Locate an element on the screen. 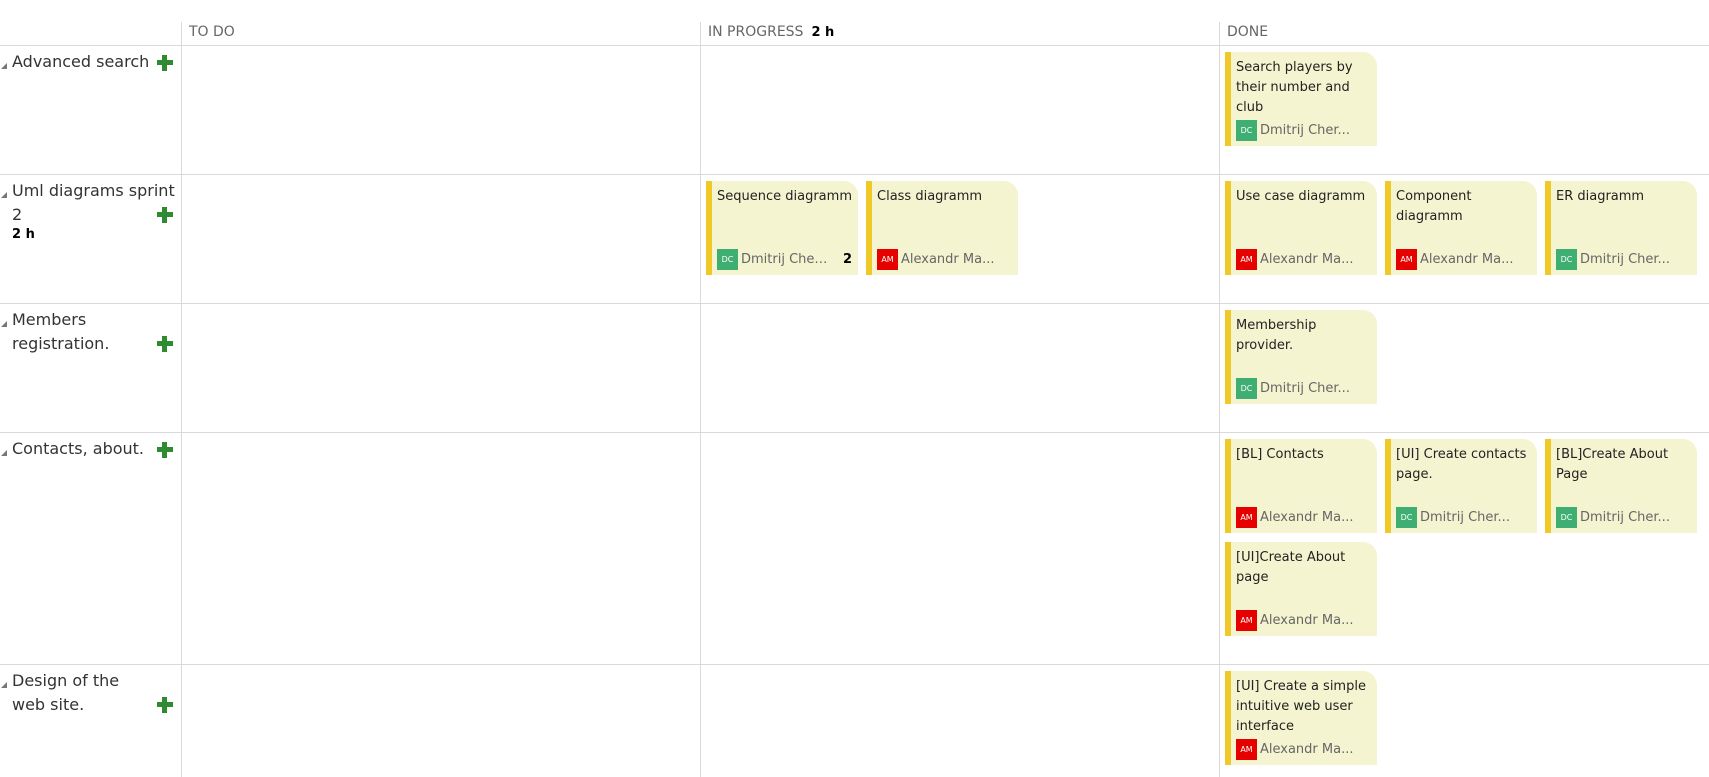 The height and width of the screenshot is (777, 1709). task-title: [BL] Contacts is located at coordinates (1280, 454).